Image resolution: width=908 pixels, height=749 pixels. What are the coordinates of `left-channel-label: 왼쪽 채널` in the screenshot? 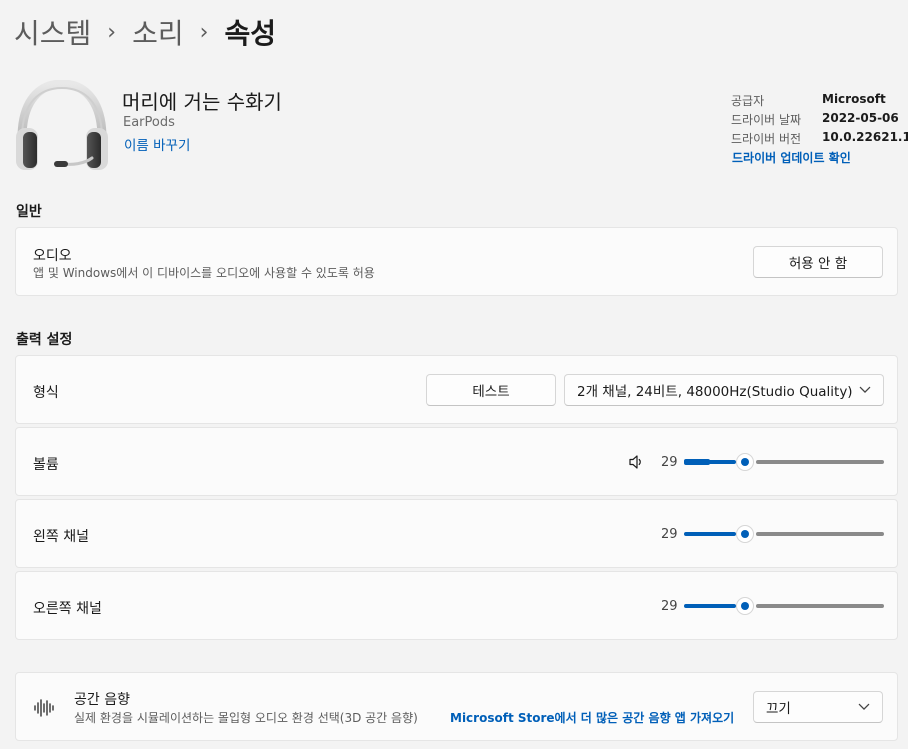 It's located at (61, 537).